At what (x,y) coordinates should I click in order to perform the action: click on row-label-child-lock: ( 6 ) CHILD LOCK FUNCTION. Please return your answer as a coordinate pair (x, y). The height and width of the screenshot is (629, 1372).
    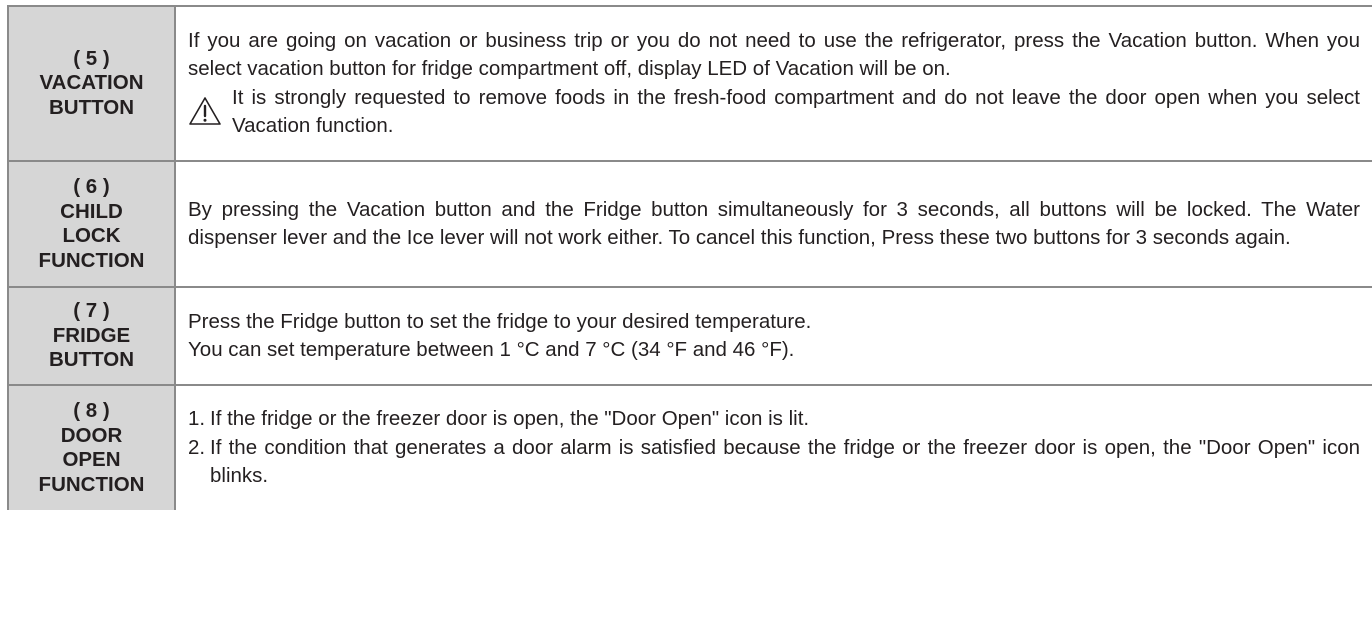
    Looking at the image, I should click on (91, 224).